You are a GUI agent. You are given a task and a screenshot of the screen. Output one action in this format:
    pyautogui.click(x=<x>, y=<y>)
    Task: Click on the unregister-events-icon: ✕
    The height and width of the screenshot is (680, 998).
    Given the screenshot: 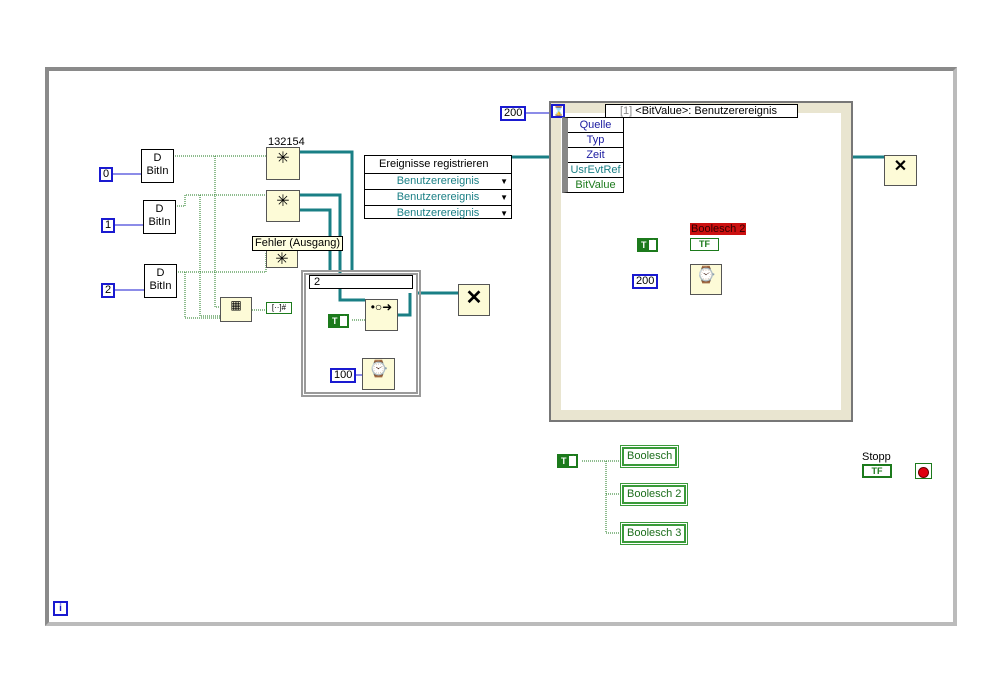 What is the action you would take?
    pyautogui.click(x=900, y=170)
    